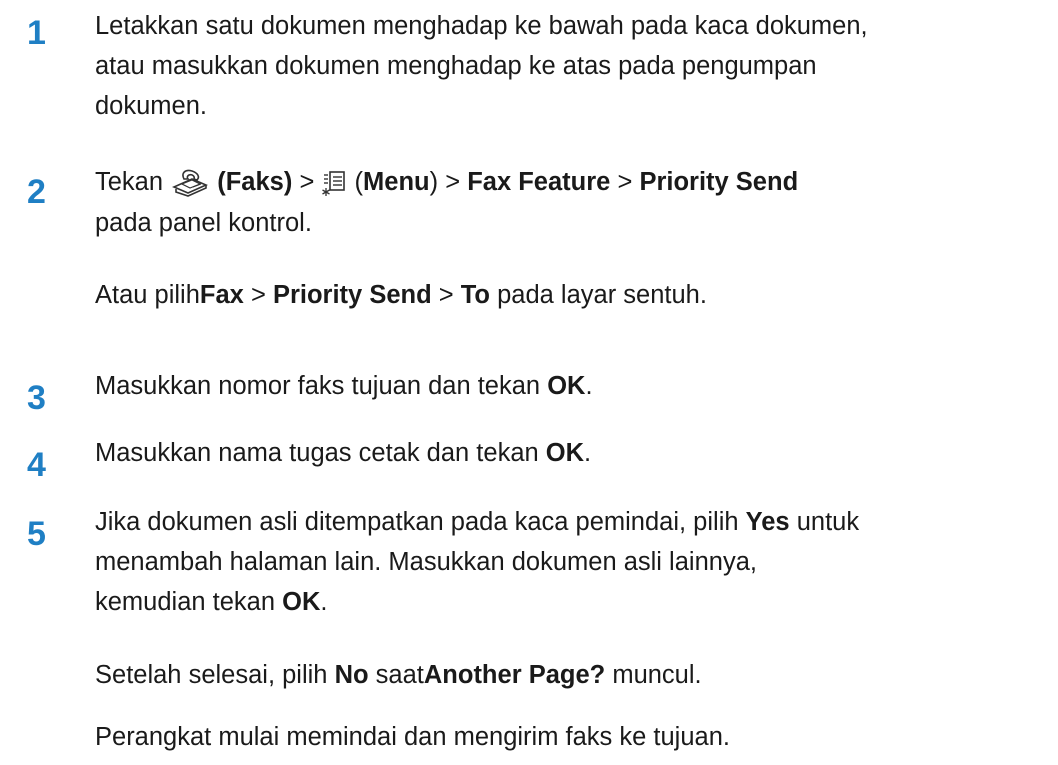 The image size is (1058, 765). I want to click on step-2-alt-prefix: Atau pilih, so click(147, 295).